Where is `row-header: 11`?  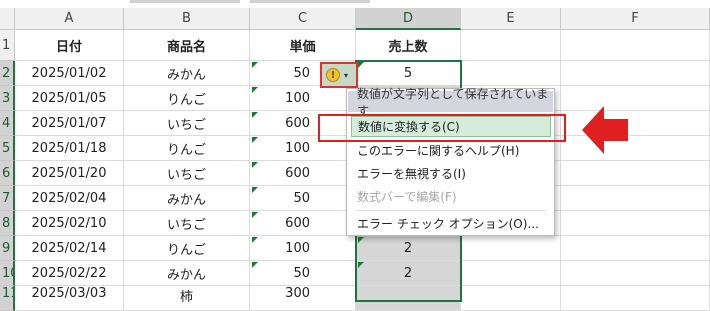
row-header: 11 is located at coordinates (7, 298).